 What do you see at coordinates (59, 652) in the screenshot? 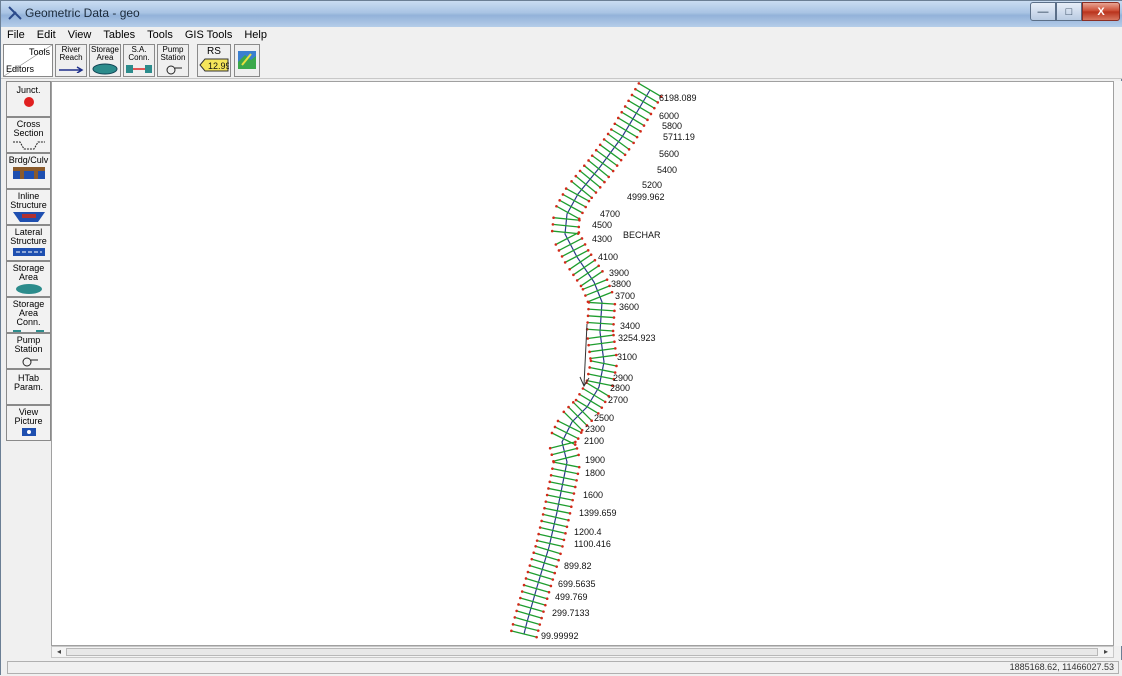
I see `scroll-left-icon: ◂` at bounding box center [59, 652].